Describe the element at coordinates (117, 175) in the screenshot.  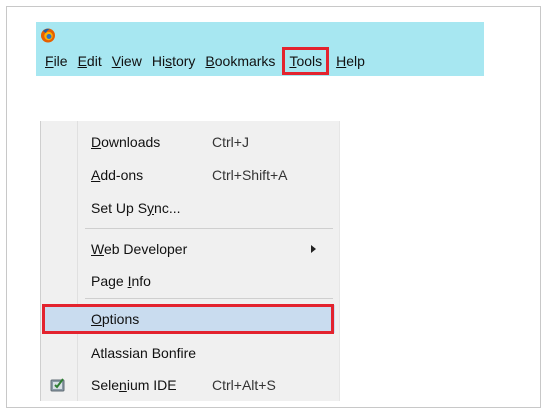
I see `menu-item-label: Add-ons` at that location.